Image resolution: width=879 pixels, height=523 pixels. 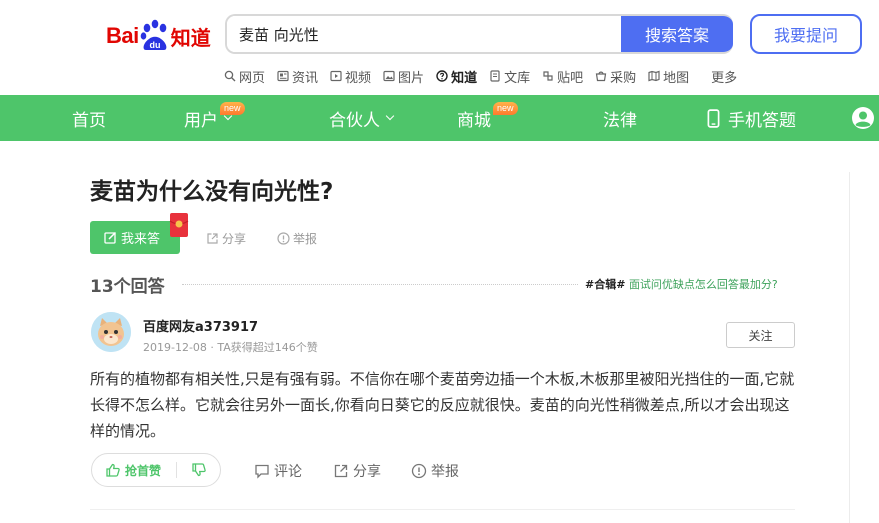 I want to click on answers-header: 13个回答 #合辑# 面试问优缺点怎么回答最加分?, so click(x=442, y=284).